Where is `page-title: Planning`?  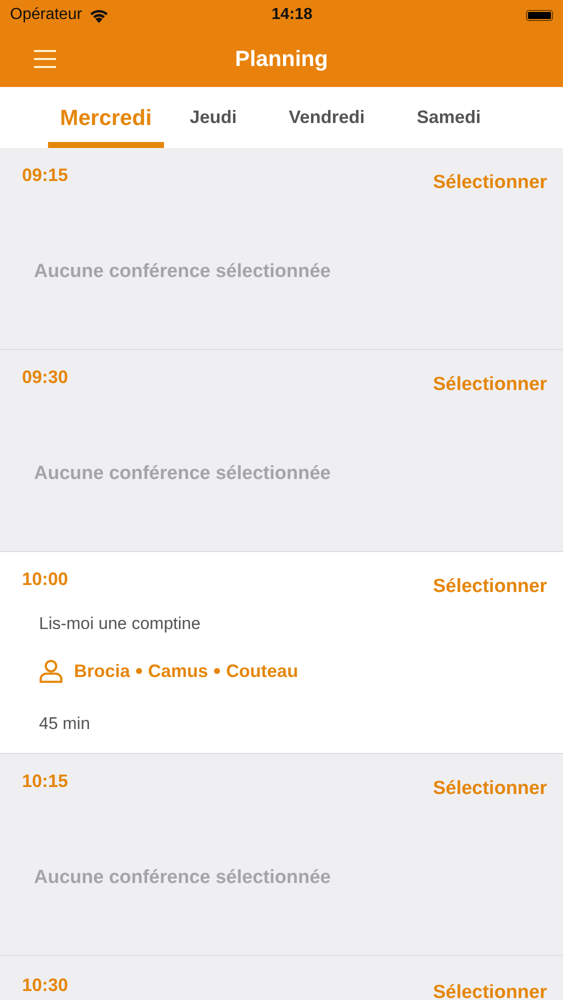
page-title: Planning is located at coordinates (281, 59).